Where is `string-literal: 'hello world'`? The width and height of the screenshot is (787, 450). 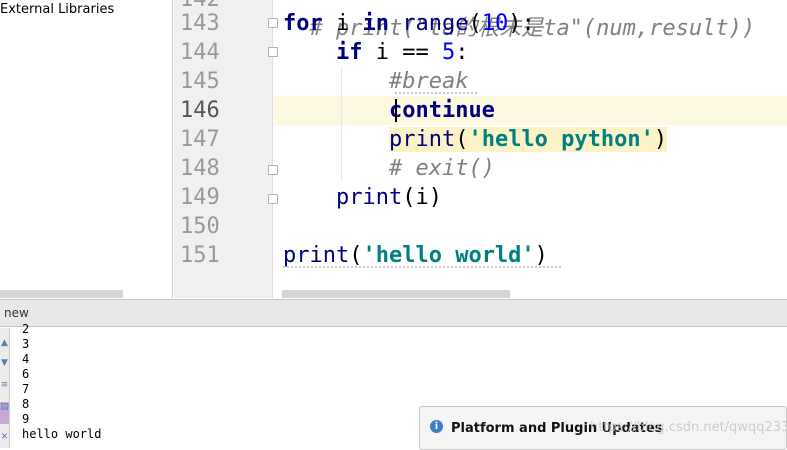
string-literal: 'hello world' is located at coordinates (448, 255).